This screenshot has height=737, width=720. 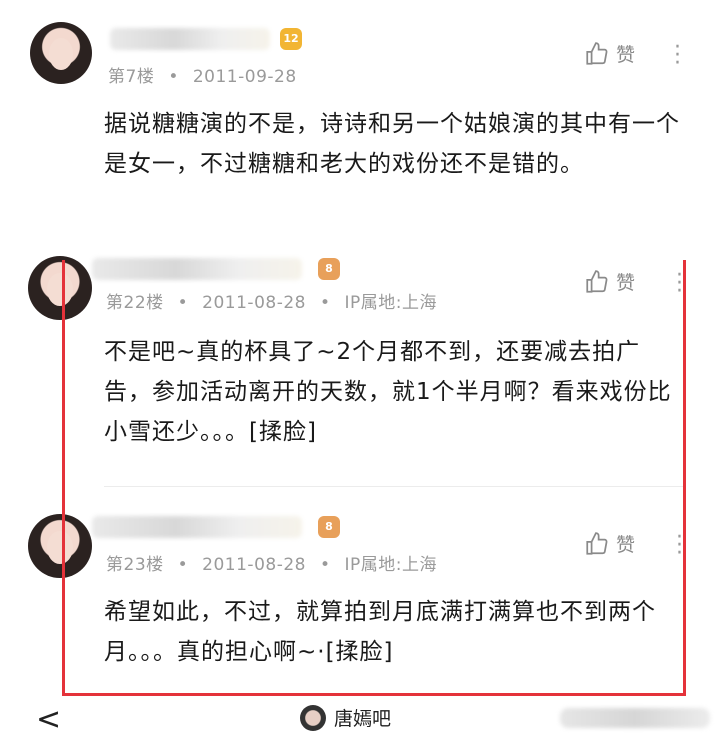 What do you see at coordinates (313, 717) in the screenshot?
I see `forum-avatar` at bounding box center [313, 717].